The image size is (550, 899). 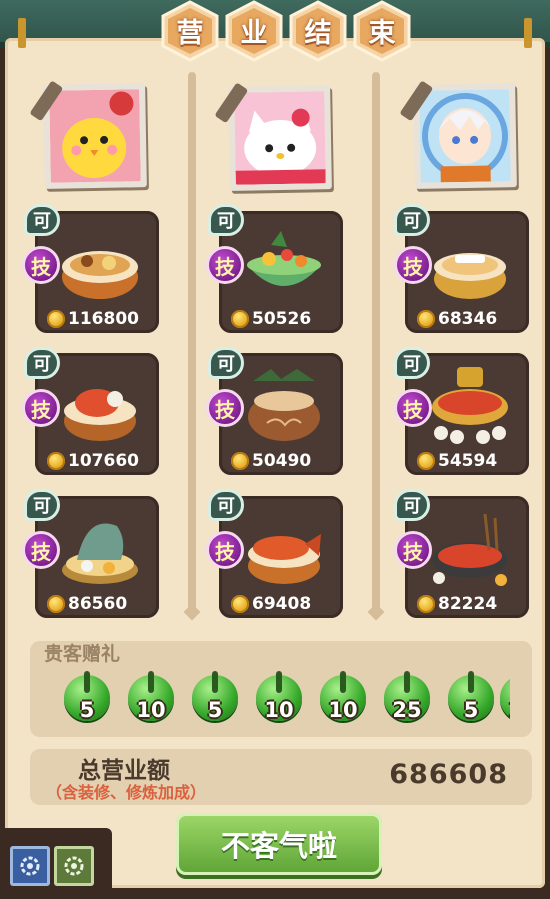 What do you see at coordinates (284, 405) in the screenshot?
I see `clay-pot-dish-icon` at bounding box center [284, 405].